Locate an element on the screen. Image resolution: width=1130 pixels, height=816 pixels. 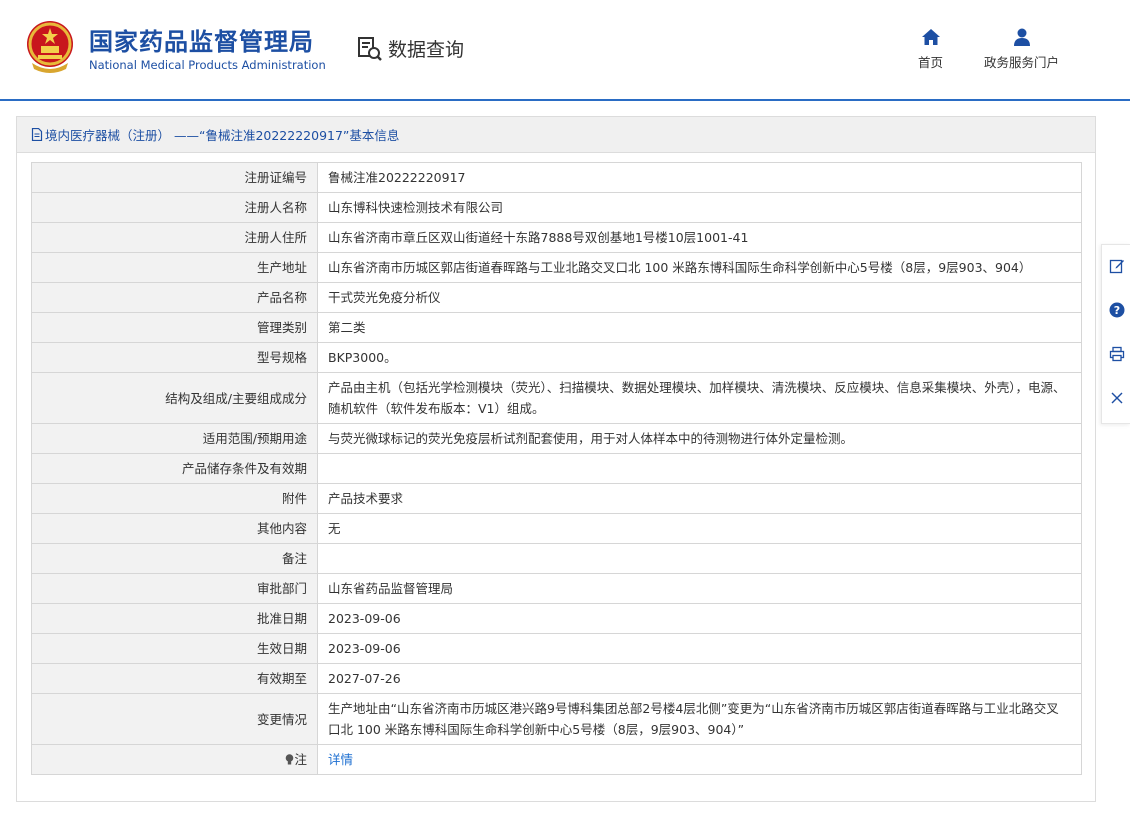
nav-home-label: 首页 is located at coordinates (931, 62).